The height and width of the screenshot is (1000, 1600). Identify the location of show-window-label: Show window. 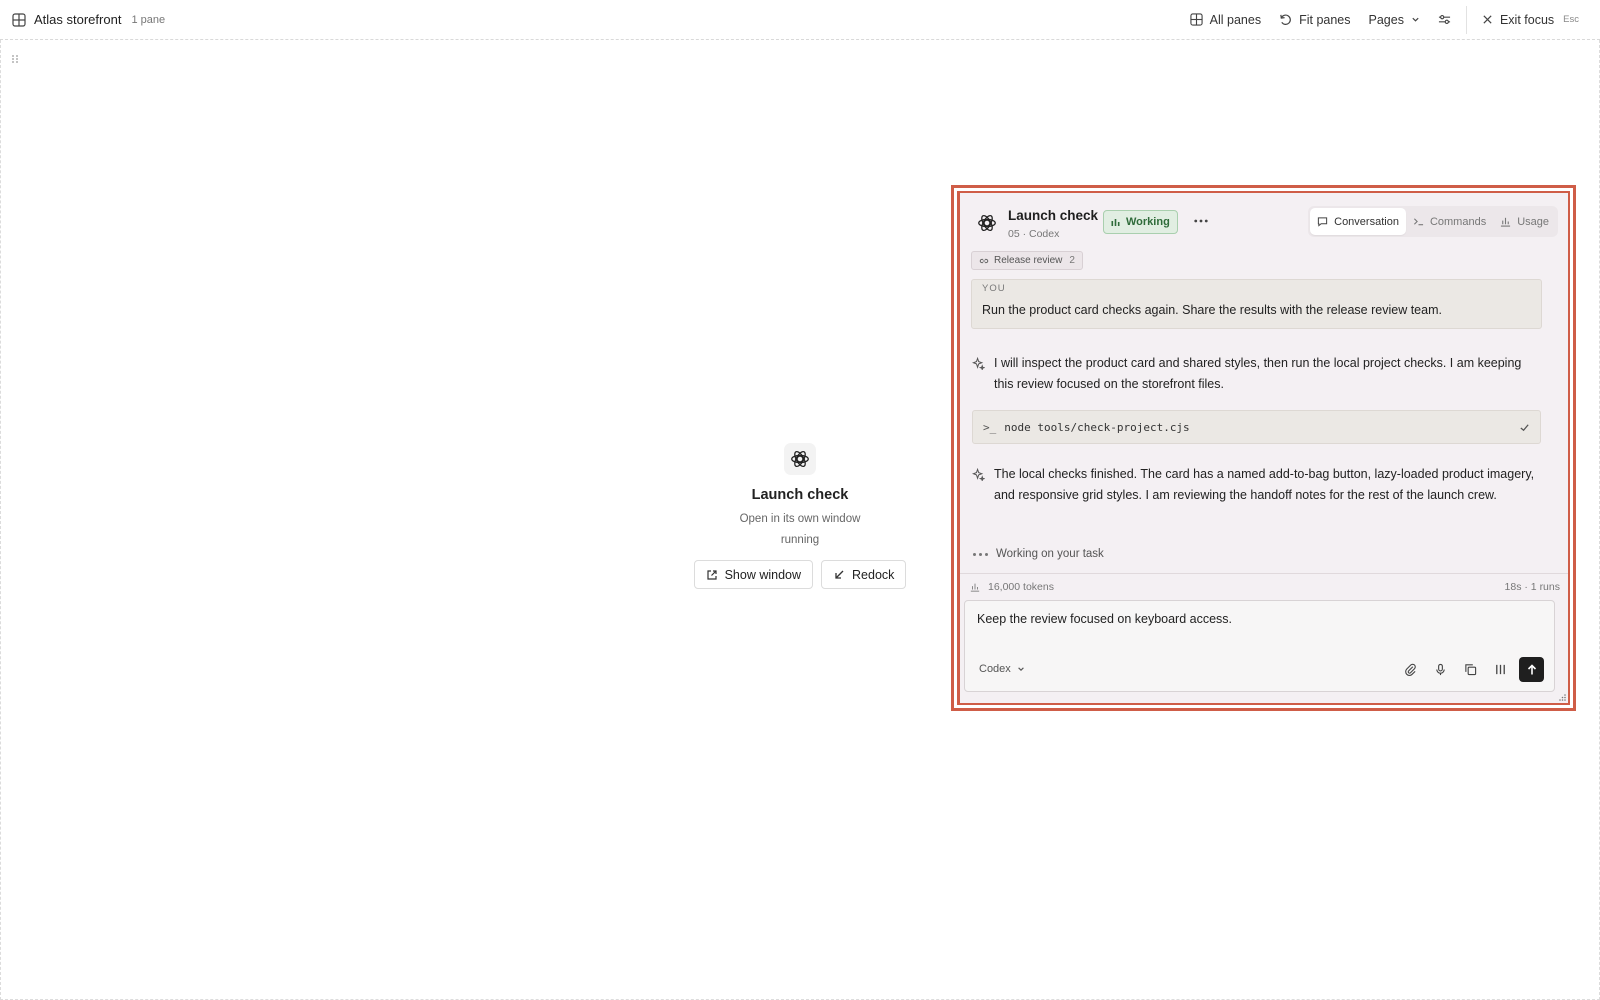
(763, 574).